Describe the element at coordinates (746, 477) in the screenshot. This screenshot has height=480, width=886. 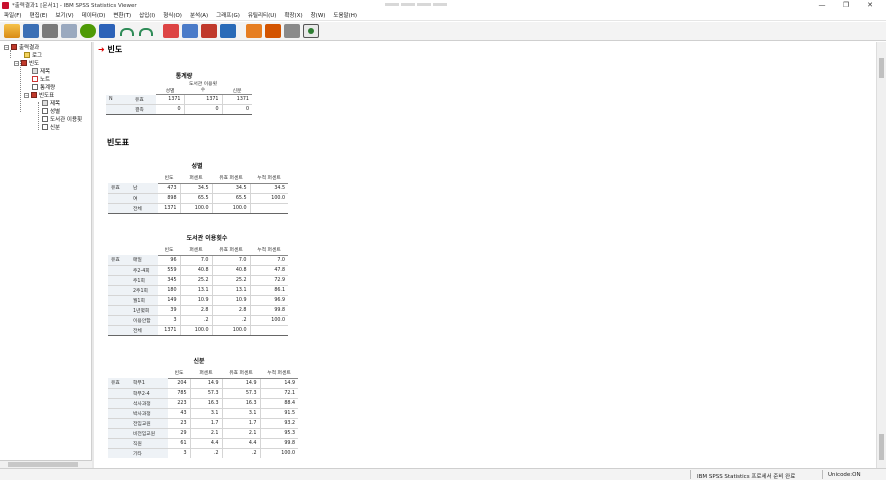
I see `processor-status-text: IBM SPSS Statistics 프로세서 준비 완료` at that location.